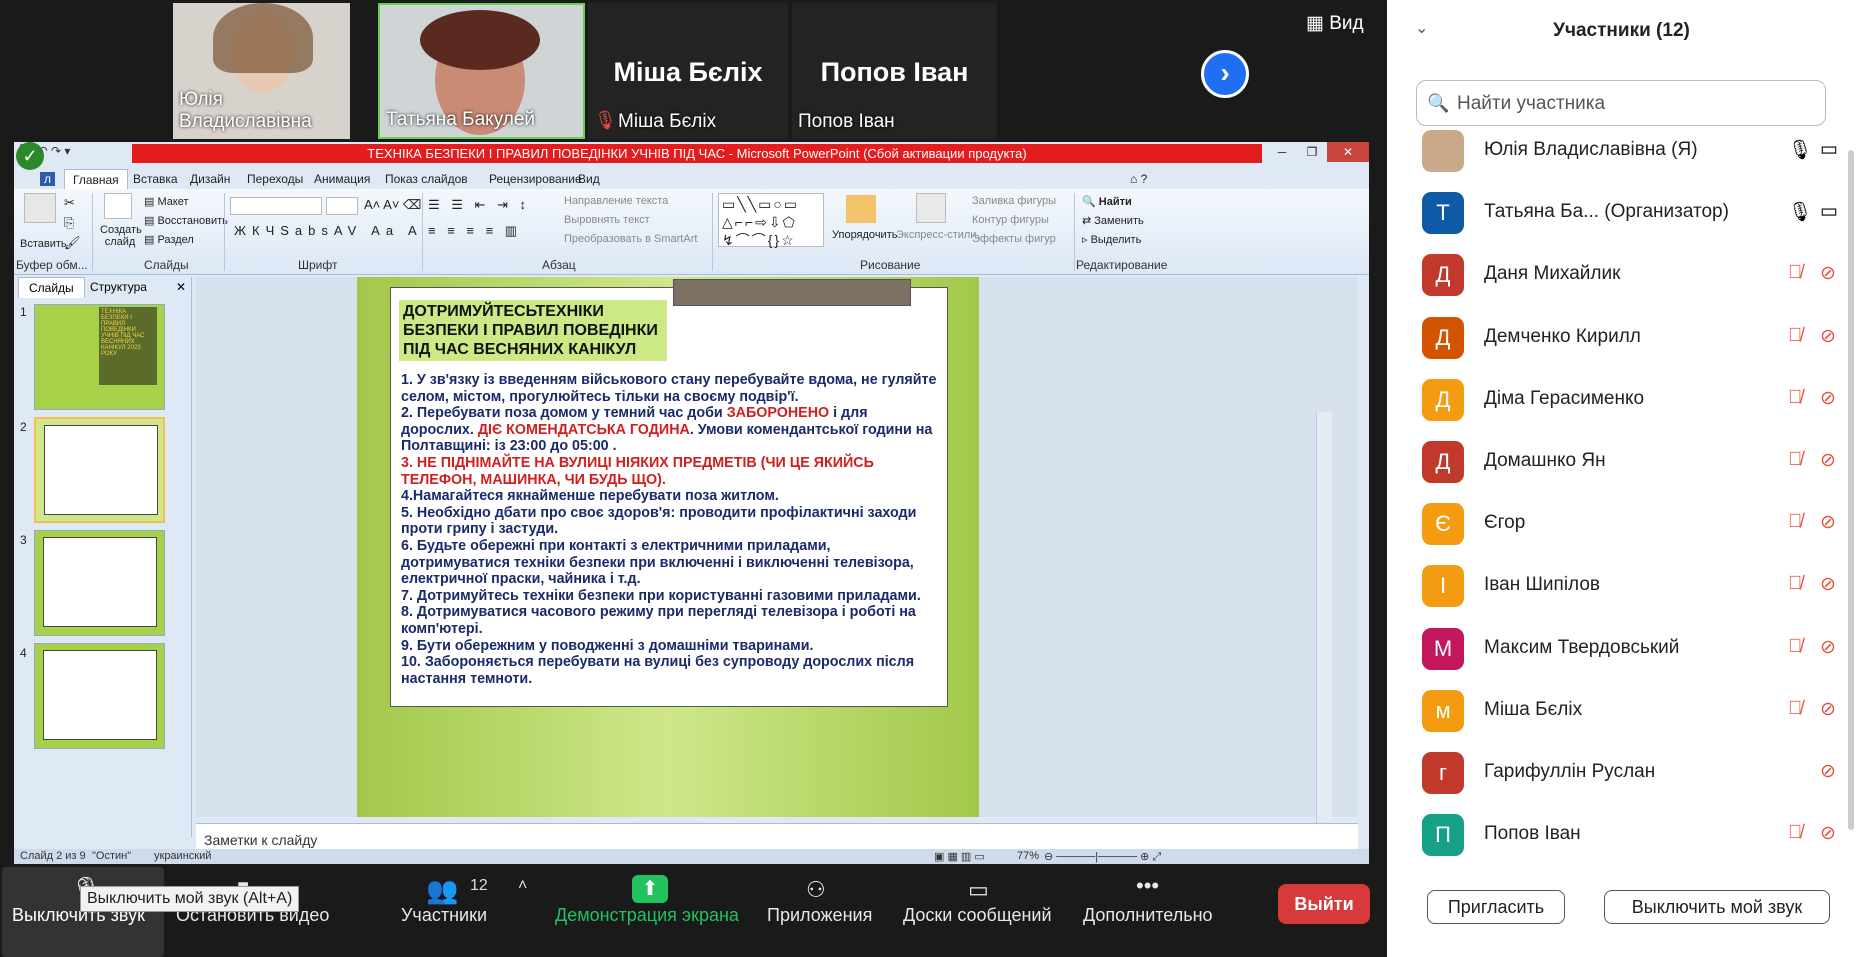 The width and height of the screenshot is (1856, 957). What do you see at coordinates (1800, 150) in the screenshot?
I see `microphone-icon: 🎙` at bounding box center [1800, 150].